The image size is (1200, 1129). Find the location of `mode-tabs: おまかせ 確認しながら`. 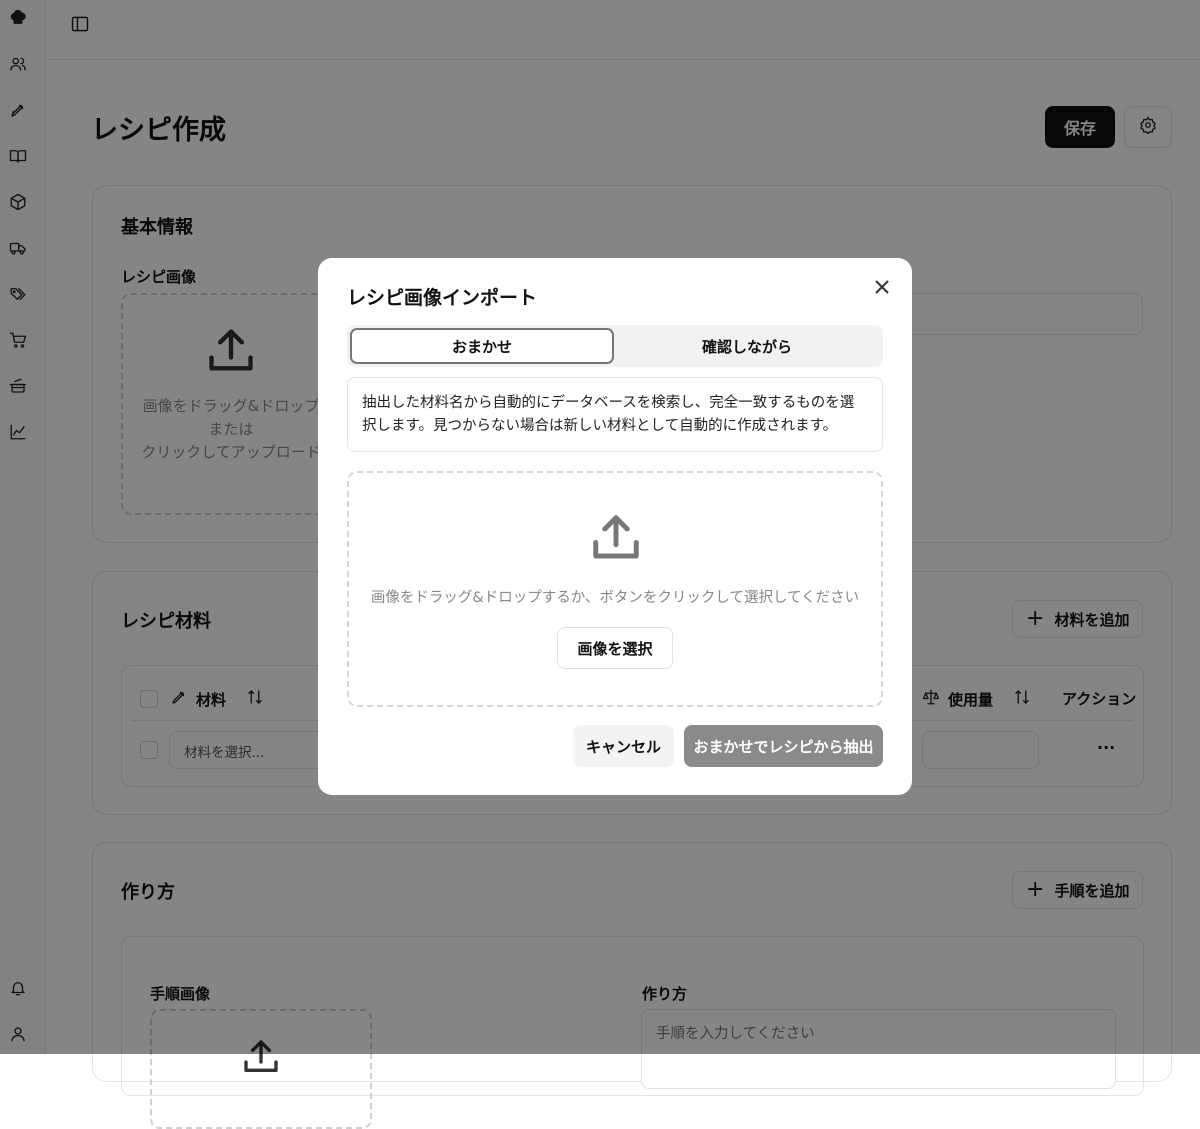

mode-tabs: おまかせ 確認しながら is located at coordinates (615, 346).